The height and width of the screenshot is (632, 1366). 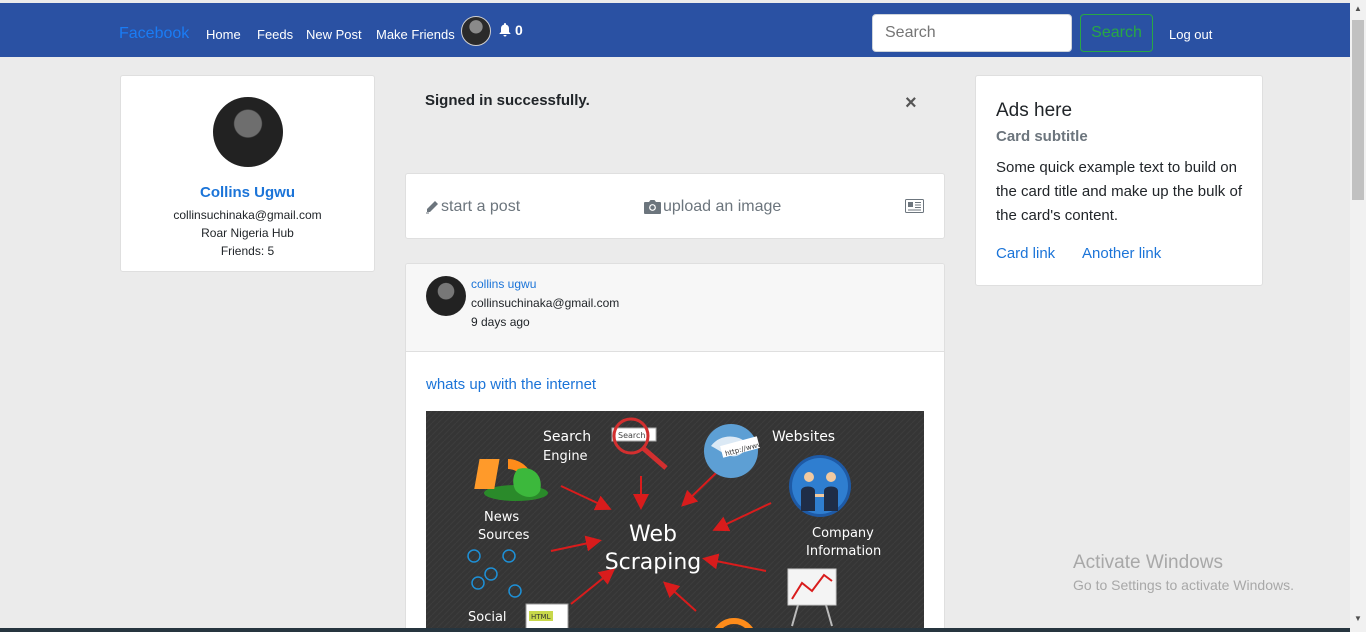 What do you see at coordinates (1042, 136) in the screenshot?
I see `ad-subtitle: Card subtitle` at bounding box center [1042, 136].